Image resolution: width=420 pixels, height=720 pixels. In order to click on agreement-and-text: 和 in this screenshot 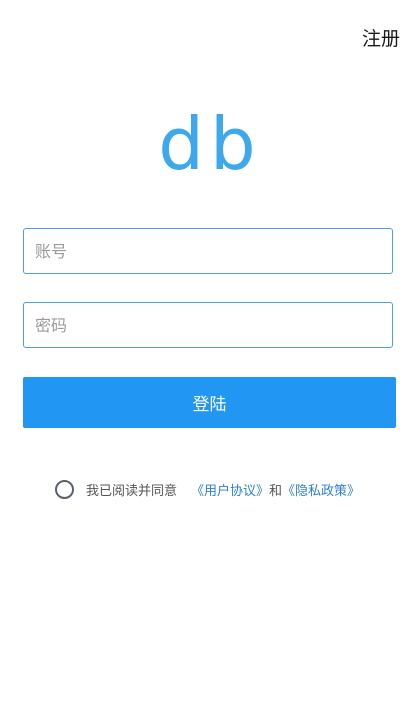, I will do `click(276, 491)`.